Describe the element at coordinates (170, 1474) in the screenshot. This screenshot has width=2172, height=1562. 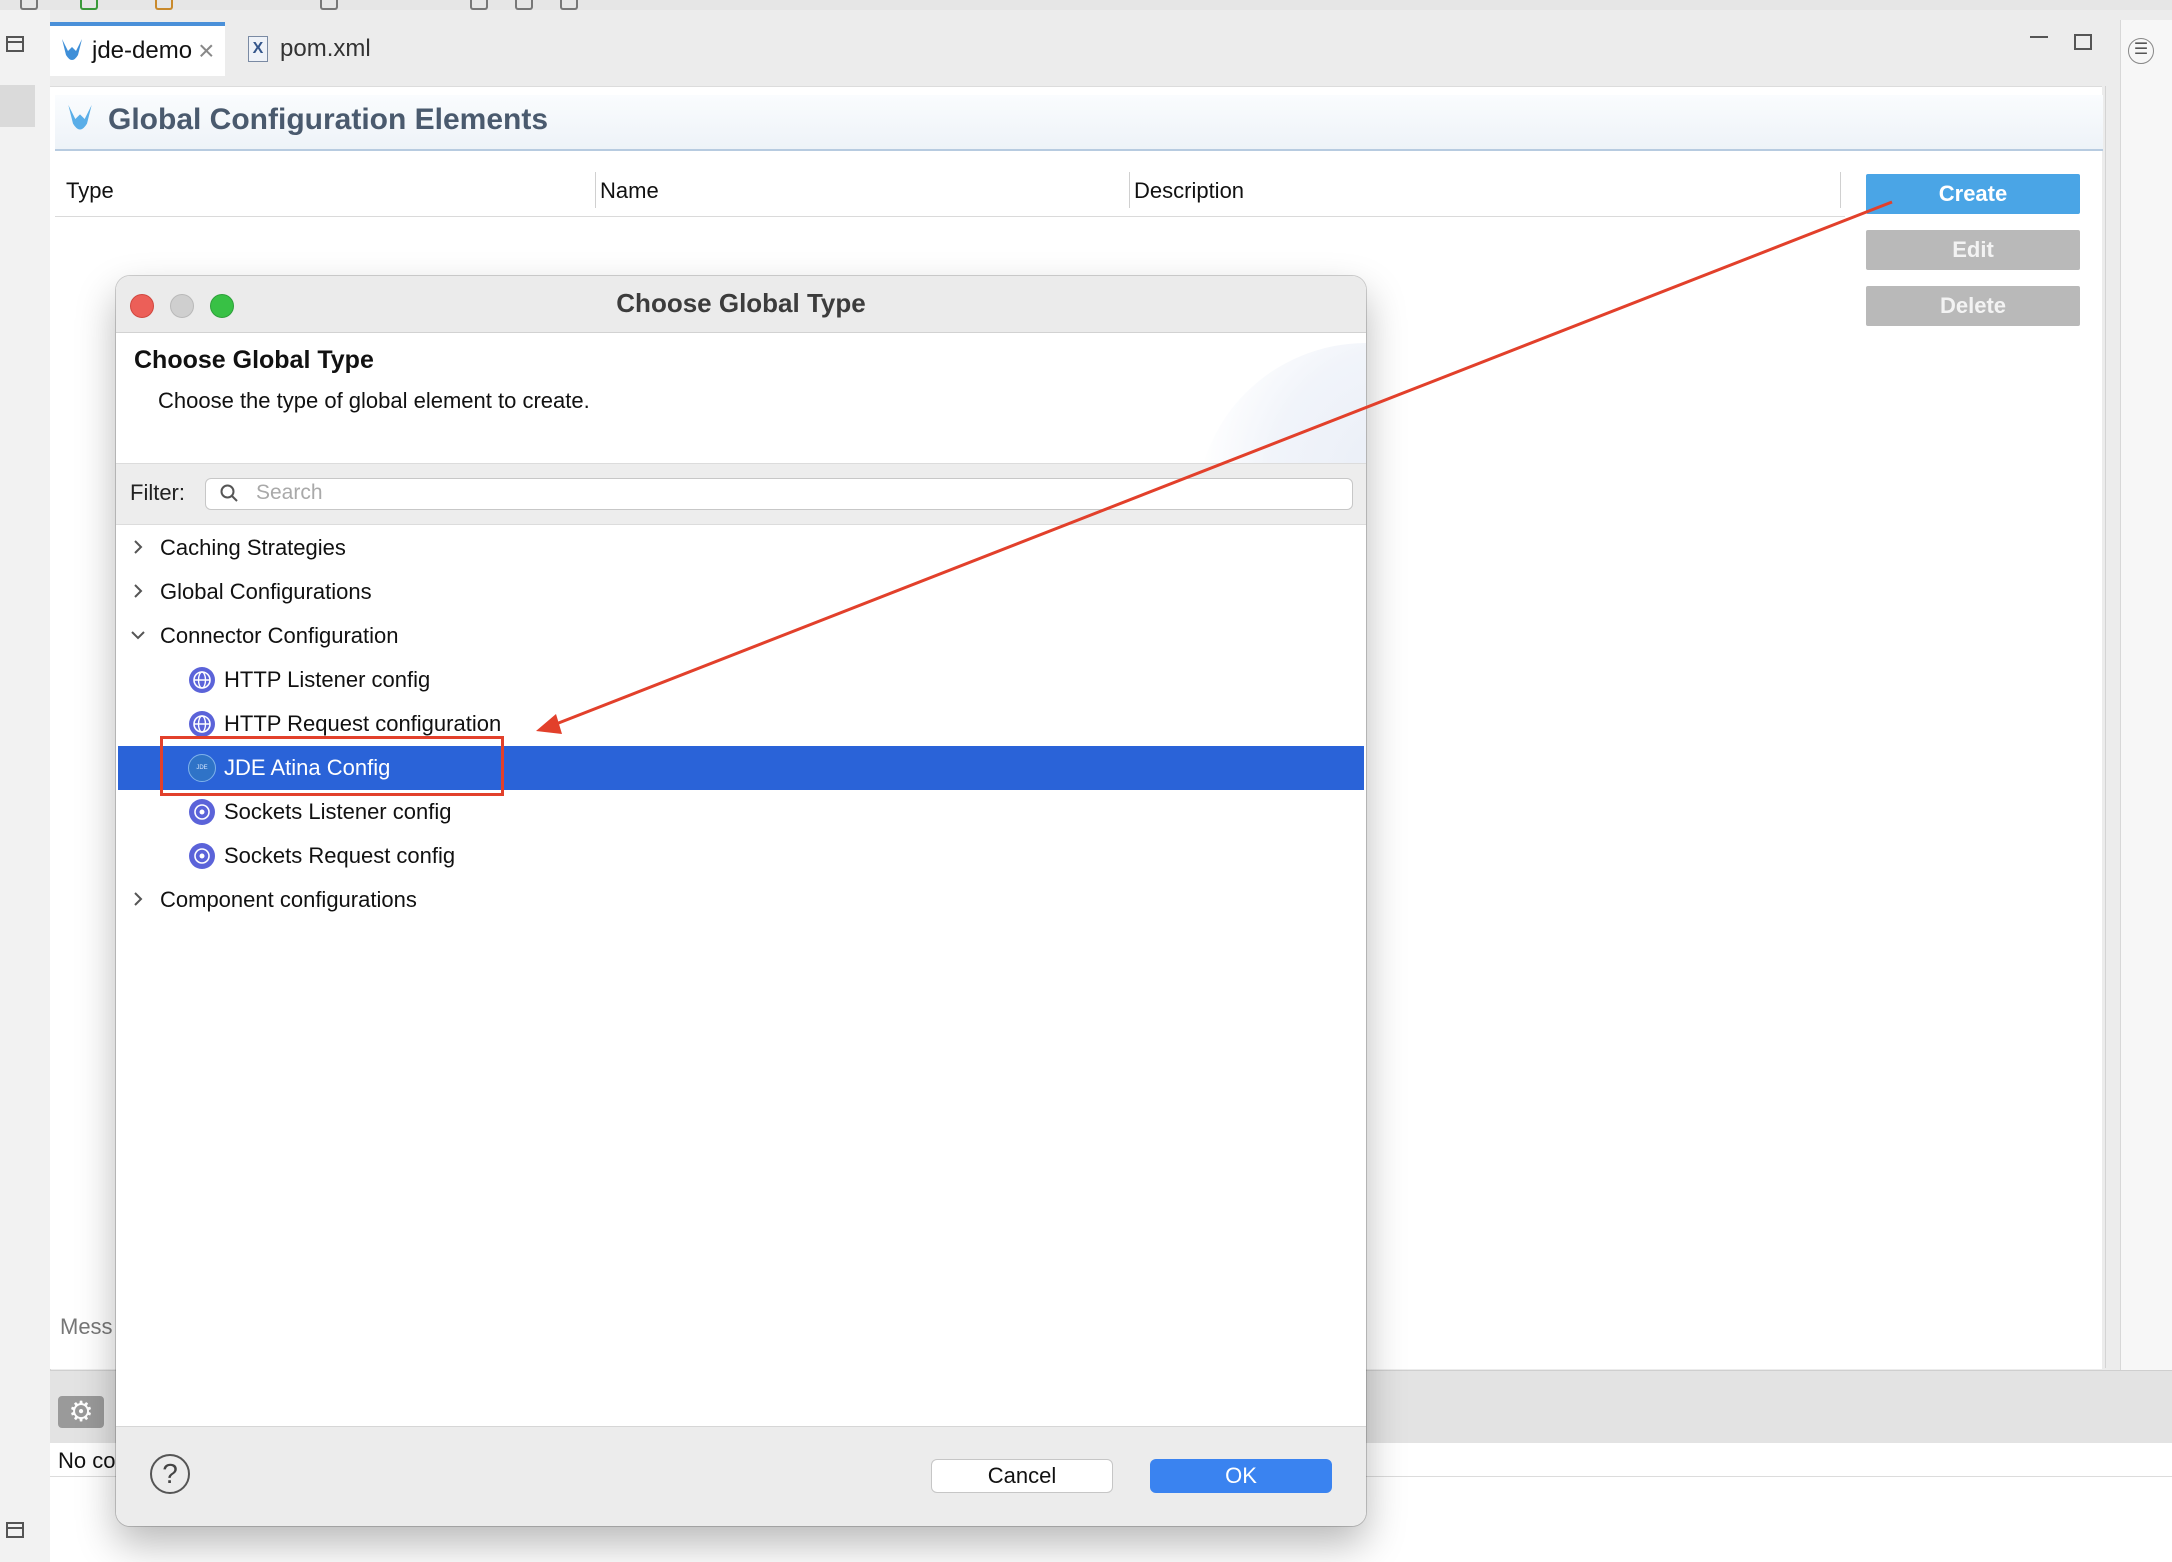
I see `help-icon: ?` at that location.